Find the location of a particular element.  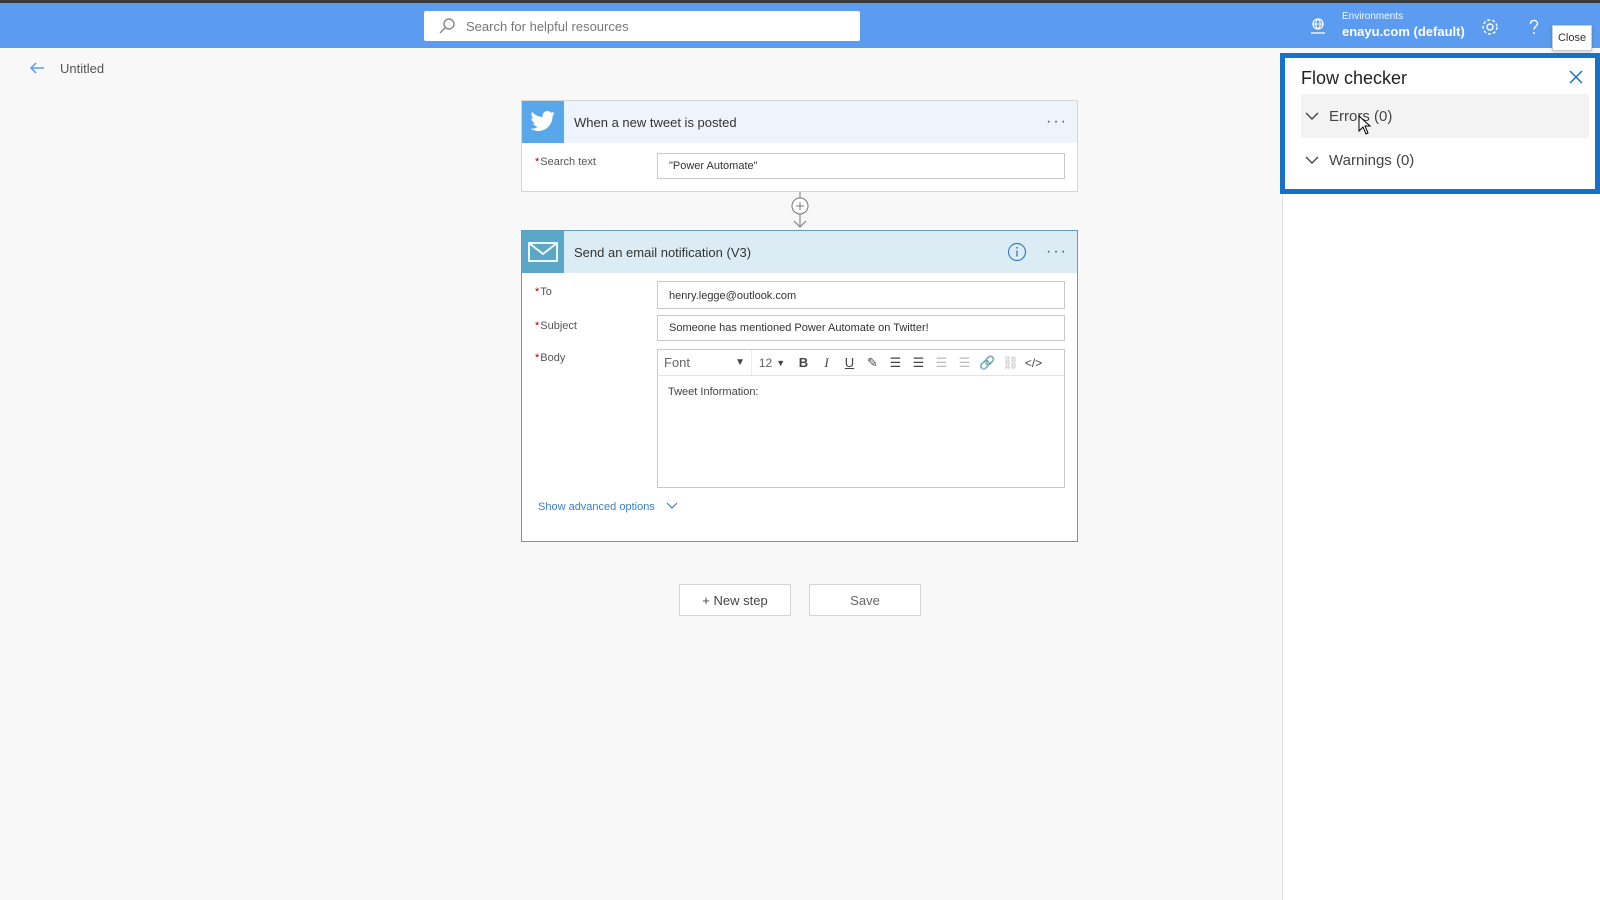

email-action-title: Send an email notification (V3) is located at coordinates (663, 252).